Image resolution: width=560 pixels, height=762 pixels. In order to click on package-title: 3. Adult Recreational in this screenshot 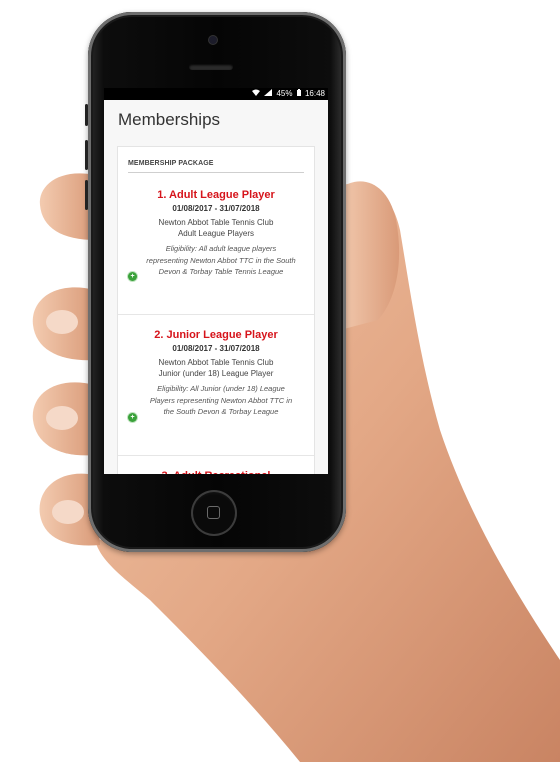, I will do `click(216, 465)`.